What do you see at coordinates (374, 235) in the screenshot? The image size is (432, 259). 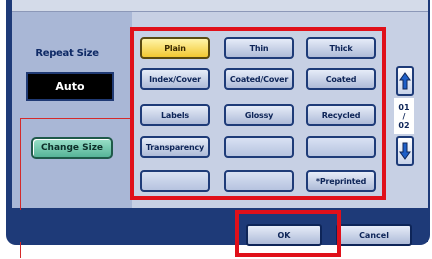 I see `cancel-button: Cancel` at bounding box center [374, 235].